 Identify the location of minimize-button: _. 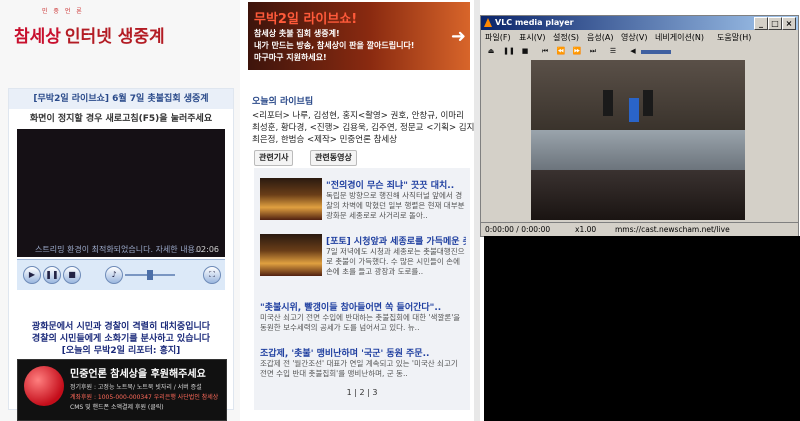
(761, 23).